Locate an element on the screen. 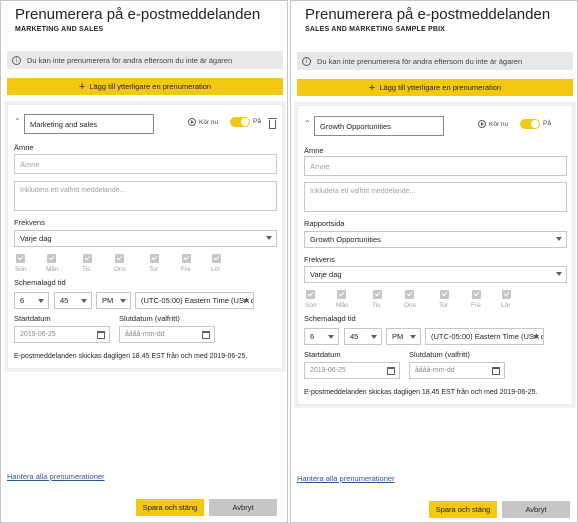 The height and width of the screenshot is (523, 578). pane-title: Prenumerera på e-postmeddelanden is located at coordinates (138, 14).